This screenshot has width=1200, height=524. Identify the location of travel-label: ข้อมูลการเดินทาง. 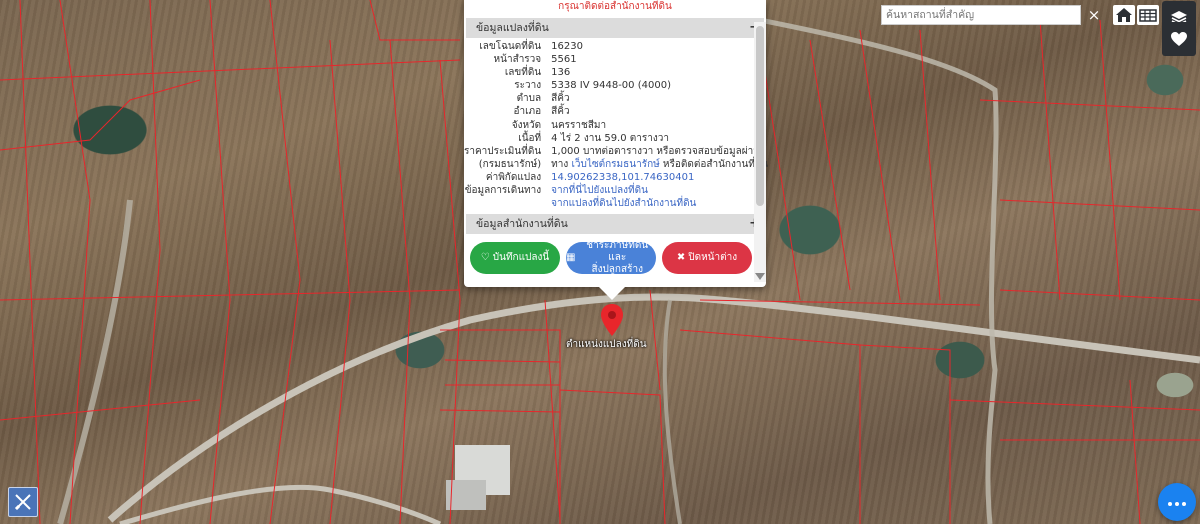
(503, 191).